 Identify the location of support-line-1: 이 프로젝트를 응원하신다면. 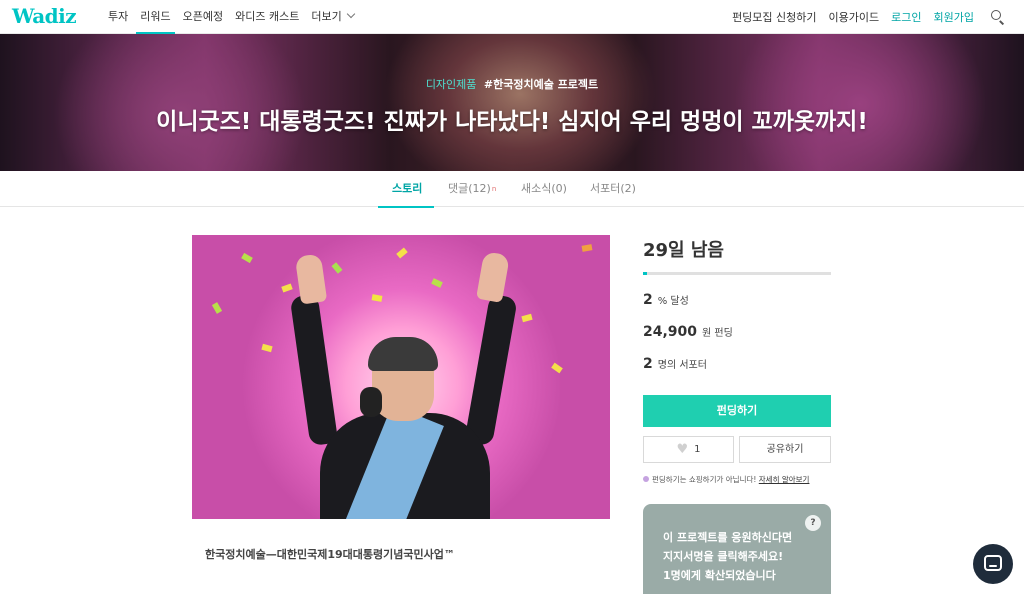
(728, 537).